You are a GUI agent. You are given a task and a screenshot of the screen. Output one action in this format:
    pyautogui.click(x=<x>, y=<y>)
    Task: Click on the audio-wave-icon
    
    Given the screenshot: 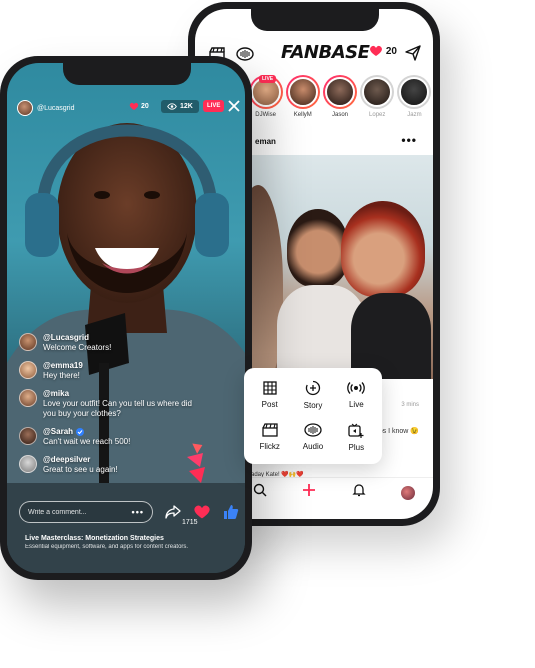 What is the action you would take?
    pyautogui.click(x=313, y=430)
    